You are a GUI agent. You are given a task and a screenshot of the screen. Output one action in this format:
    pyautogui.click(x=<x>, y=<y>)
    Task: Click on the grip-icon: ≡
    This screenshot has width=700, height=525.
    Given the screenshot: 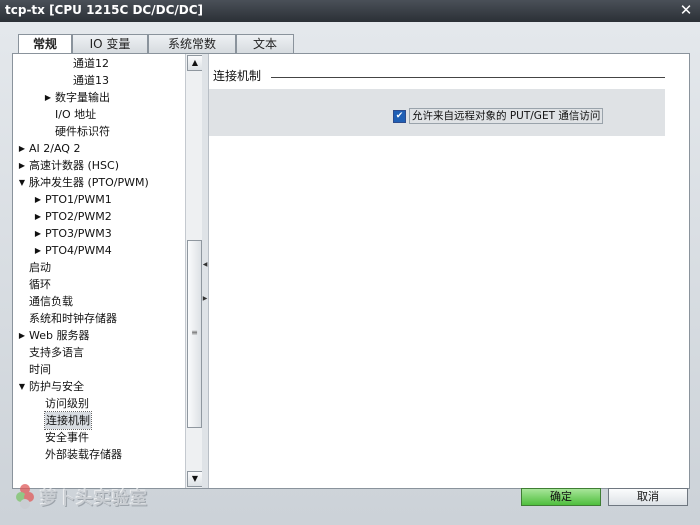 What is the action you would take?
    pyautogui.click(x=194, y=332)
    